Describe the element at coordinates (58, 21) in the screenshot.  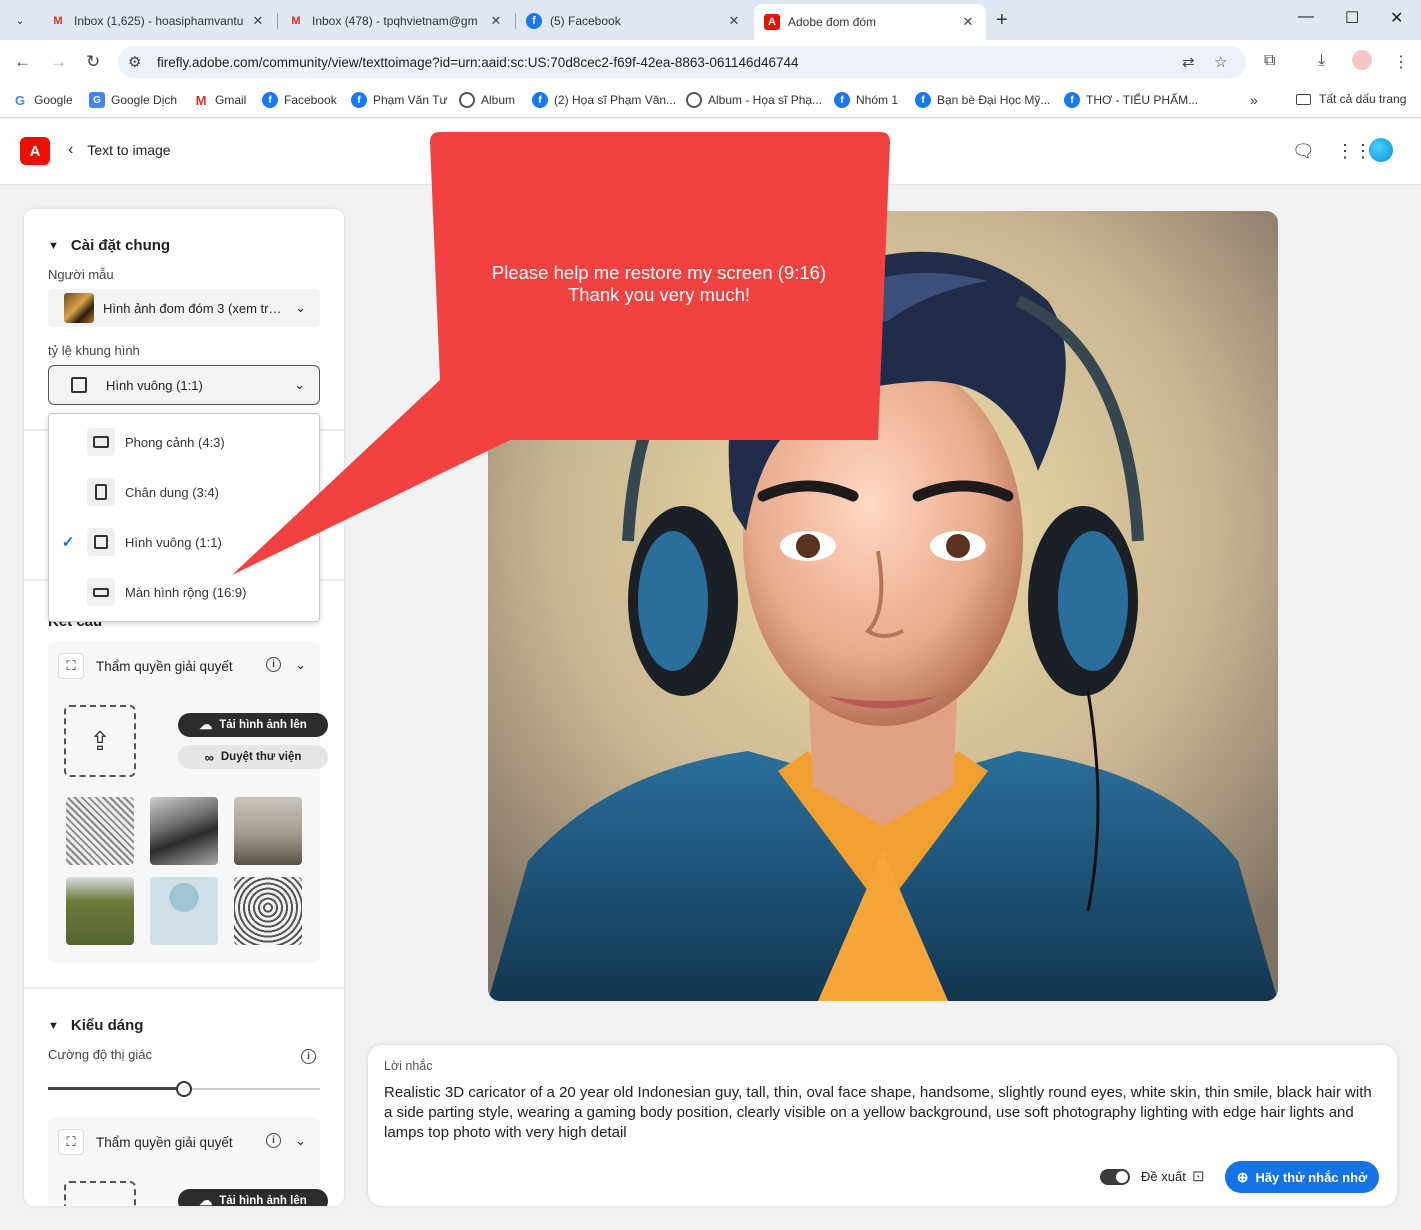
I see `gmail-icon: M` at that location.